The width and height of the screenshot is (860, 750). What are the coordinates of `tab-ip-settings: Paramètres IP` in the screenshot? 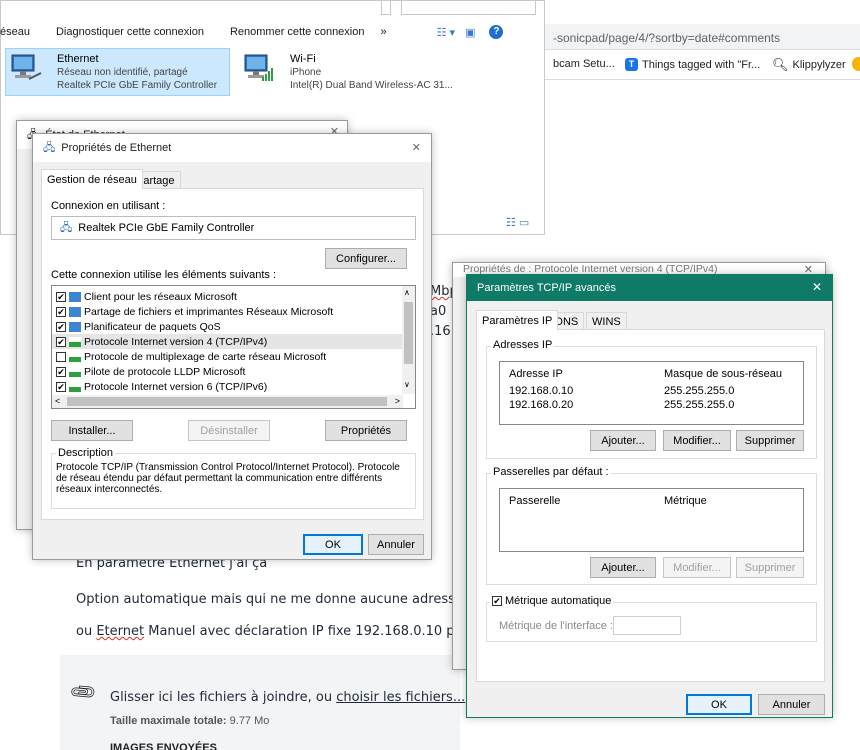 It's located at (517, 320).